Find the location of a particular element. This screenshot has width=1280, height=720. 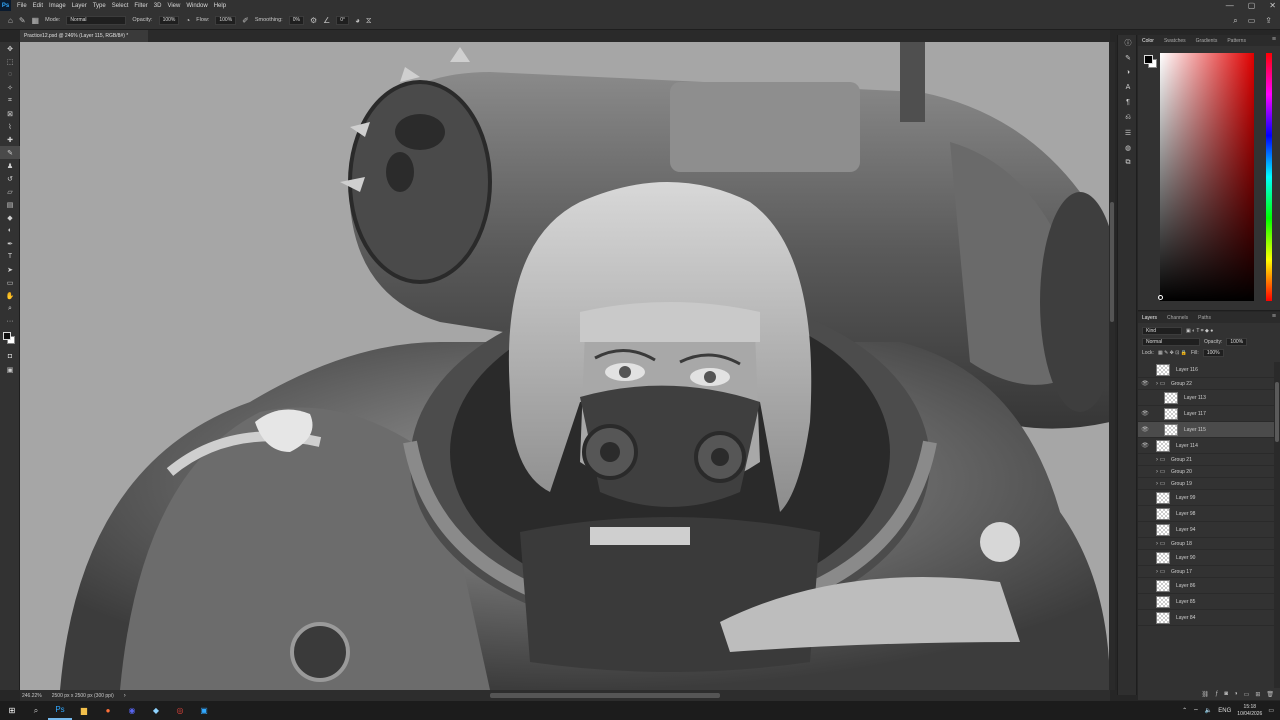

layer-name: Layer 113 is located at coordinates (1195, 398).